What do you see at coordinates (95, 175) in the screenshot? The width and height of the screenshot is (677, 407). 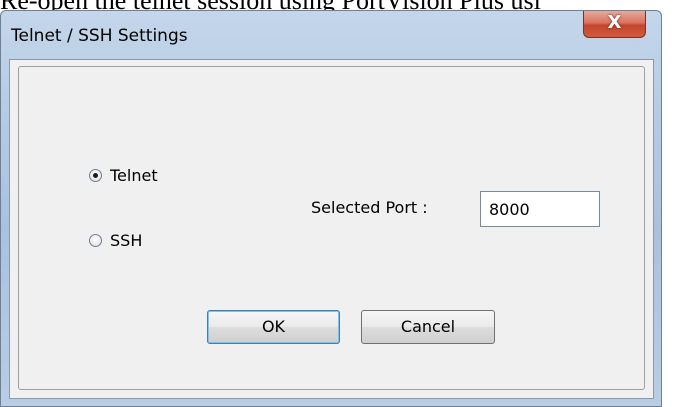 I see `radio-checked-icon` at bounding box center [95, 175].